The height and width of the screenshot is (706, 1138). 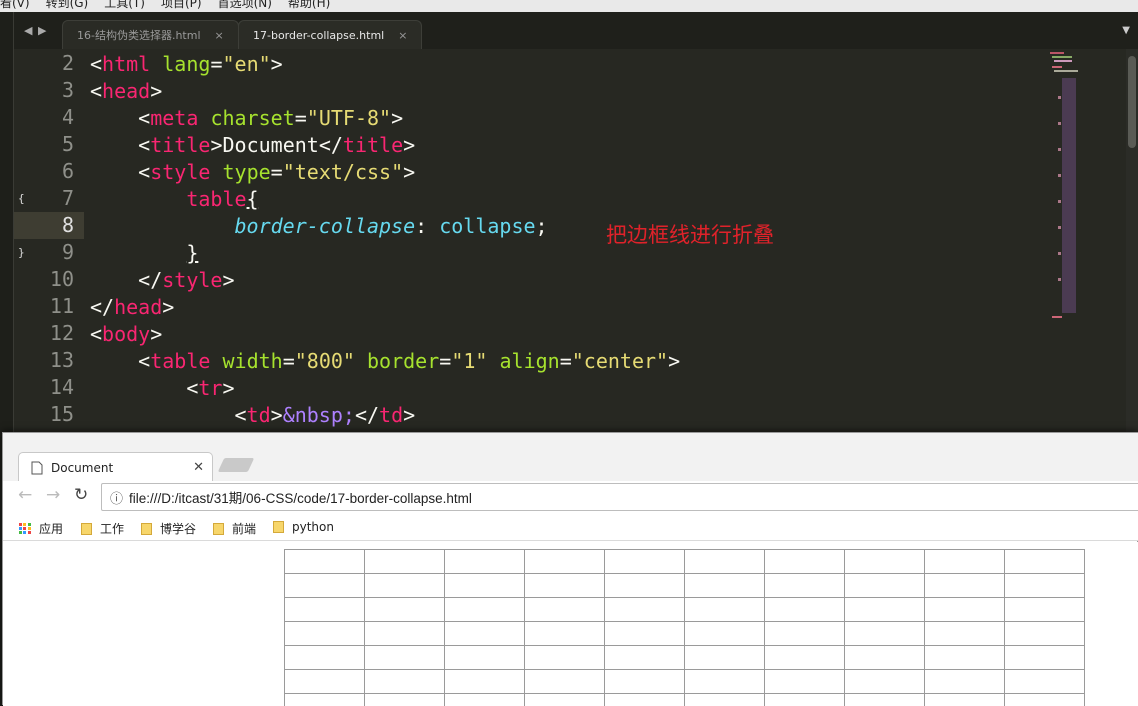 What do you see at coordinates (252, 361) in the screenshot?
I see `attr-name: width` at bounding box center [252, 361].